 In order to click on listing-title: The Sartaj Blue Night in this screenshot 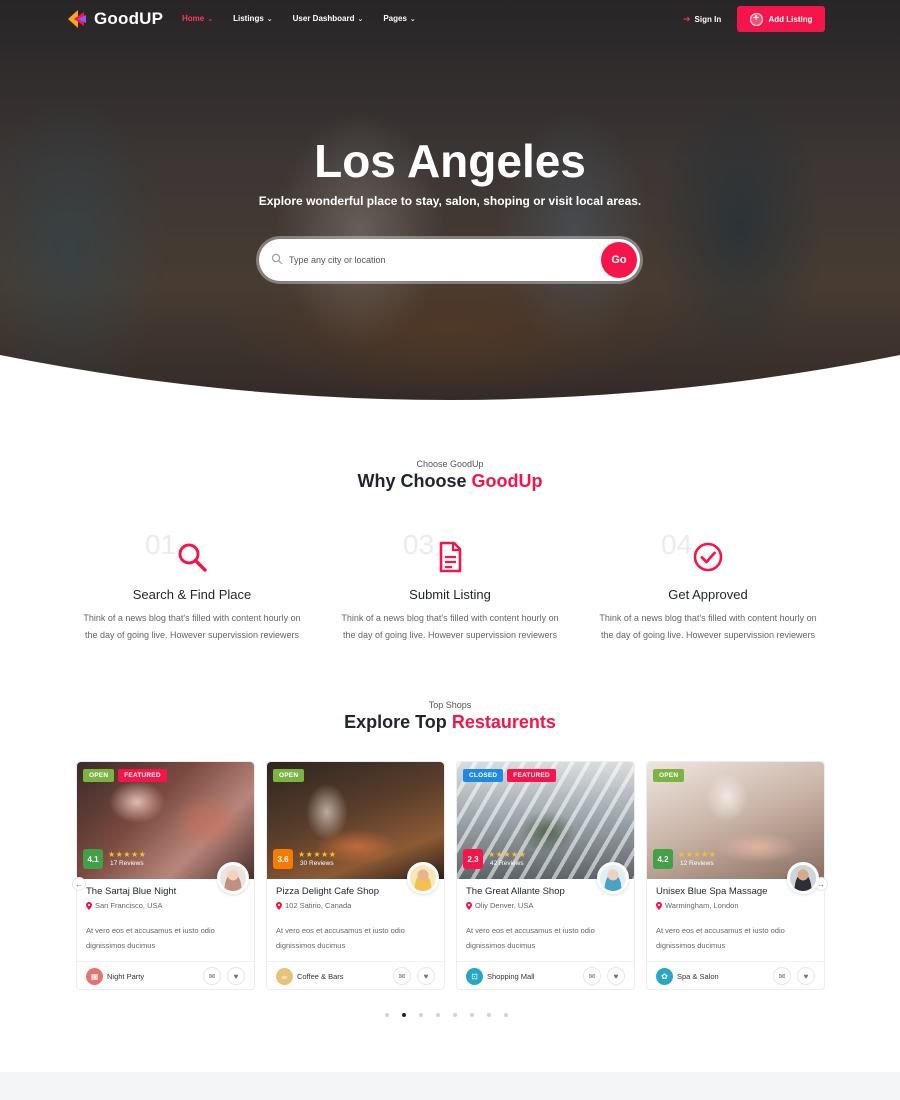, I will do `click(131, 891)`.